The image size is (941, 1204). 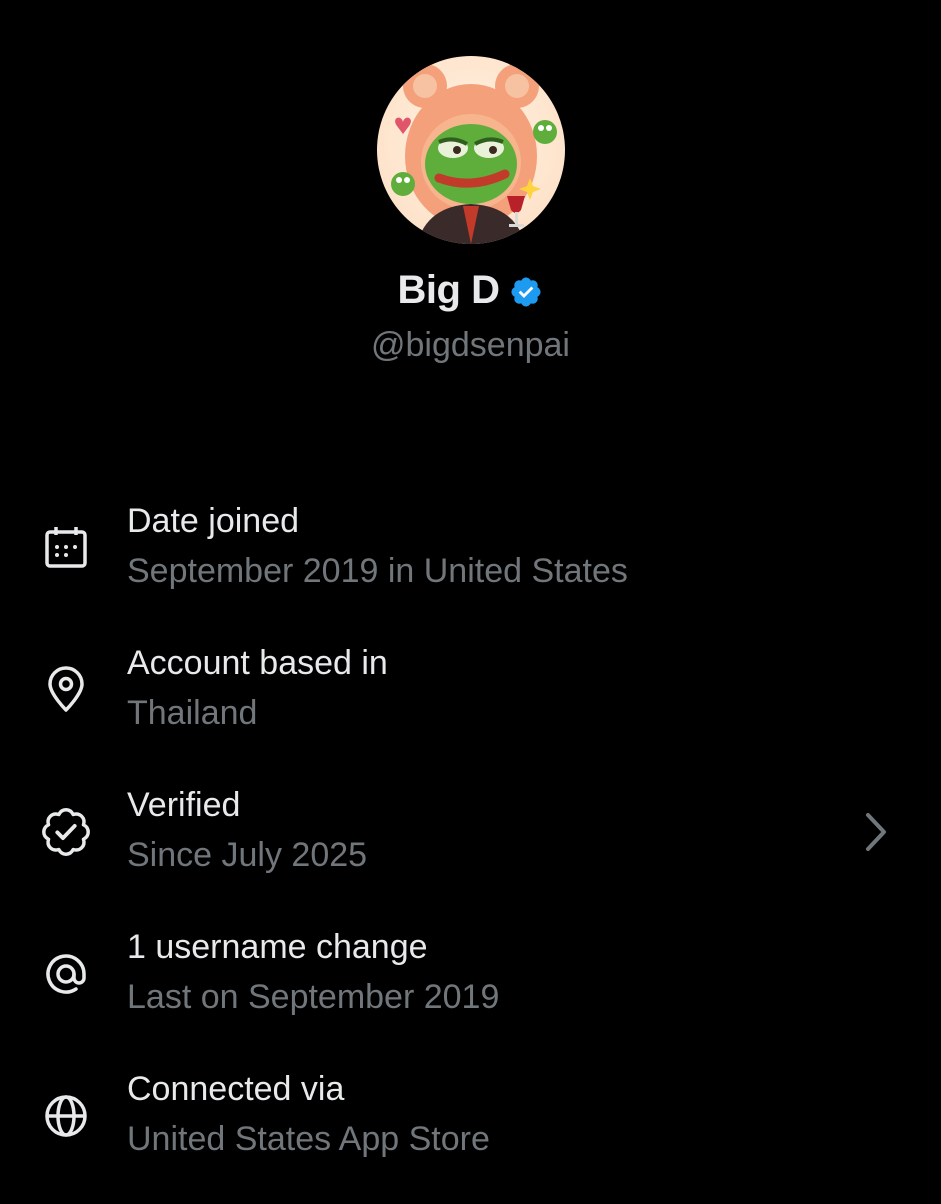 I want to click on info-subtitle: United States App Store, so click(x=308, y=1139).